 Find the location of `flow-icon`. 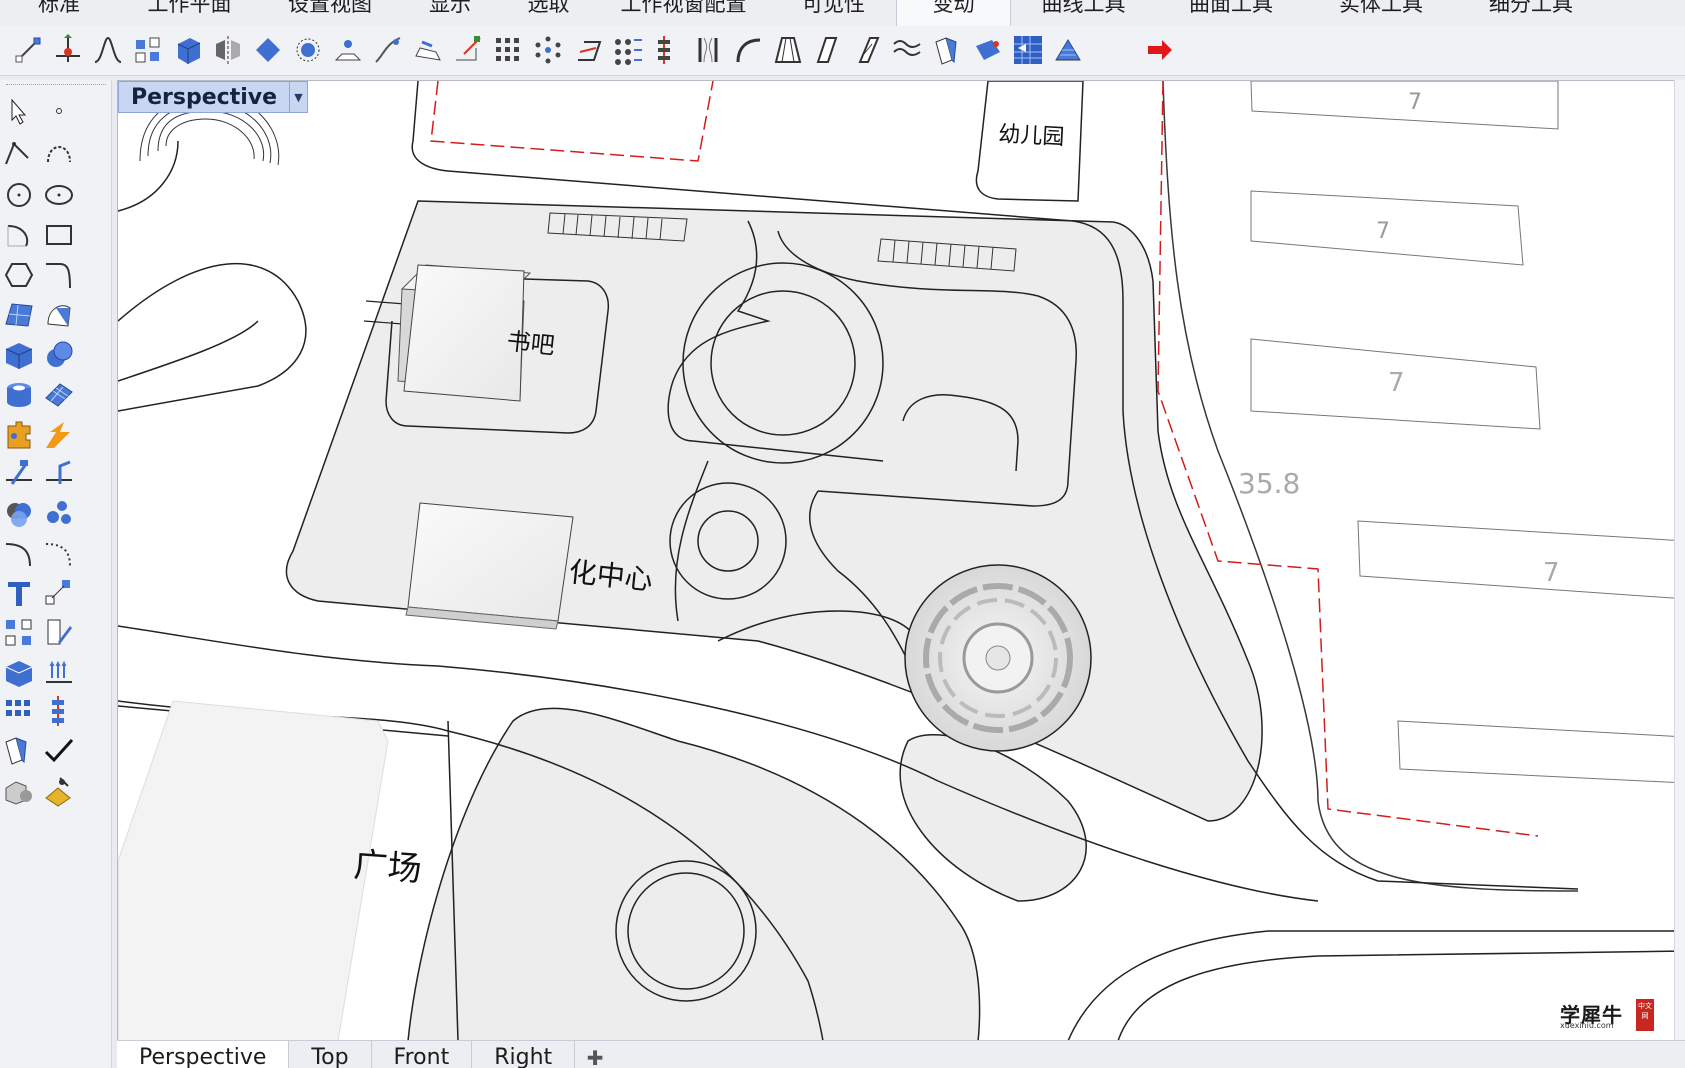

flow-icon is located at coordinates (388, 50).